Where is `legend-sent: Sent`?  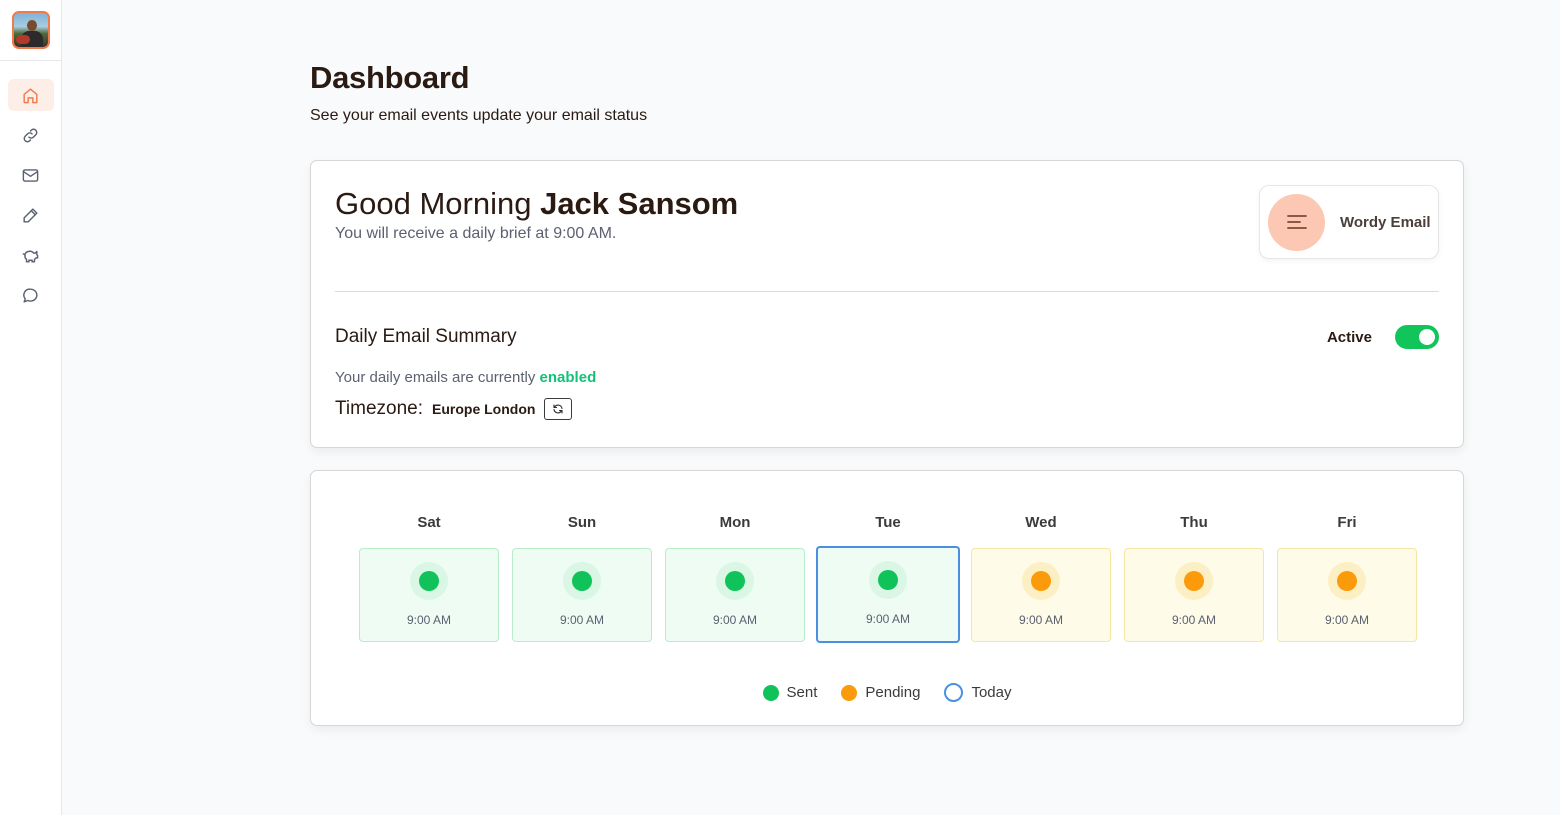
legend-sent: Sent is located at coordinates (790, 692).